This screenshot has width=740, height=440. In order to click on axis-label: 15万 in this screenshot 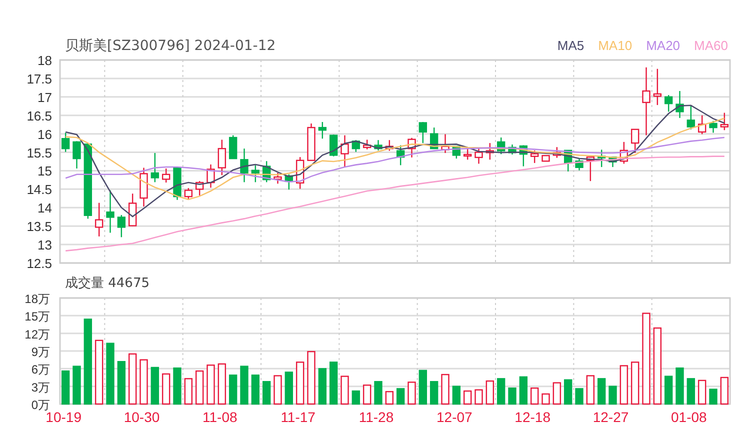, I will do `click(37, 317)`.